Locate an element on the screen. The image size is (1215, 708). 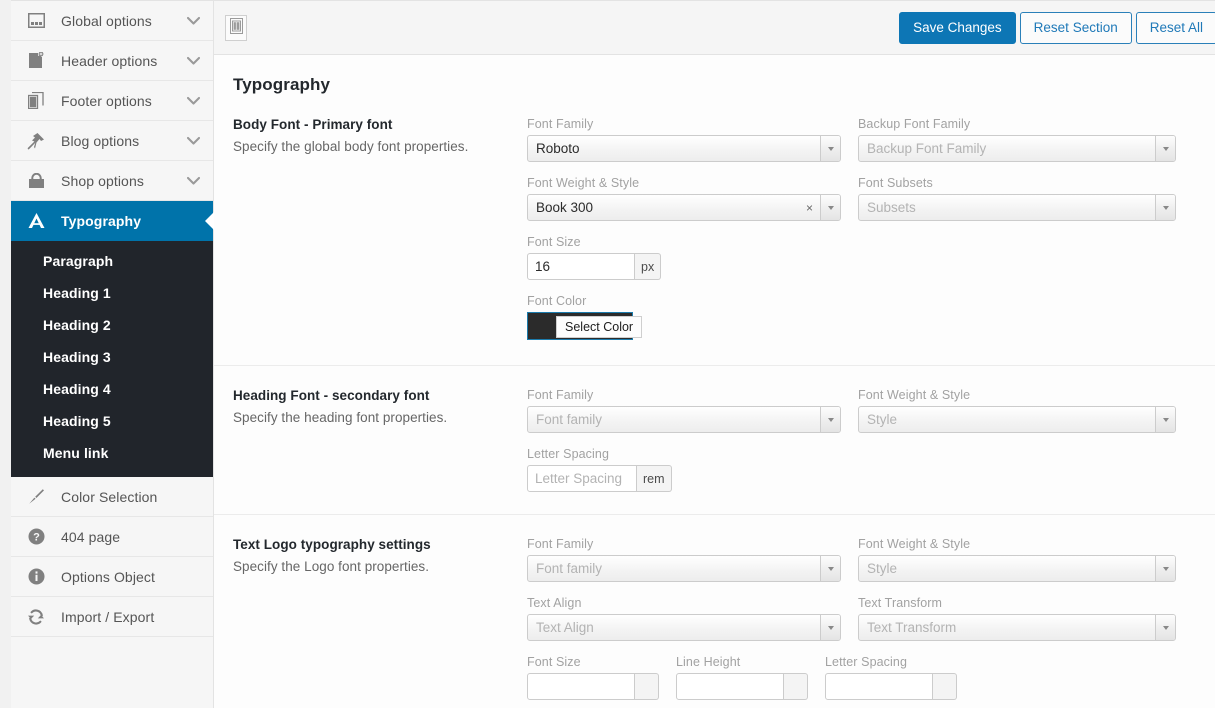
clear-icon: × is located at coordinates (811, 208).